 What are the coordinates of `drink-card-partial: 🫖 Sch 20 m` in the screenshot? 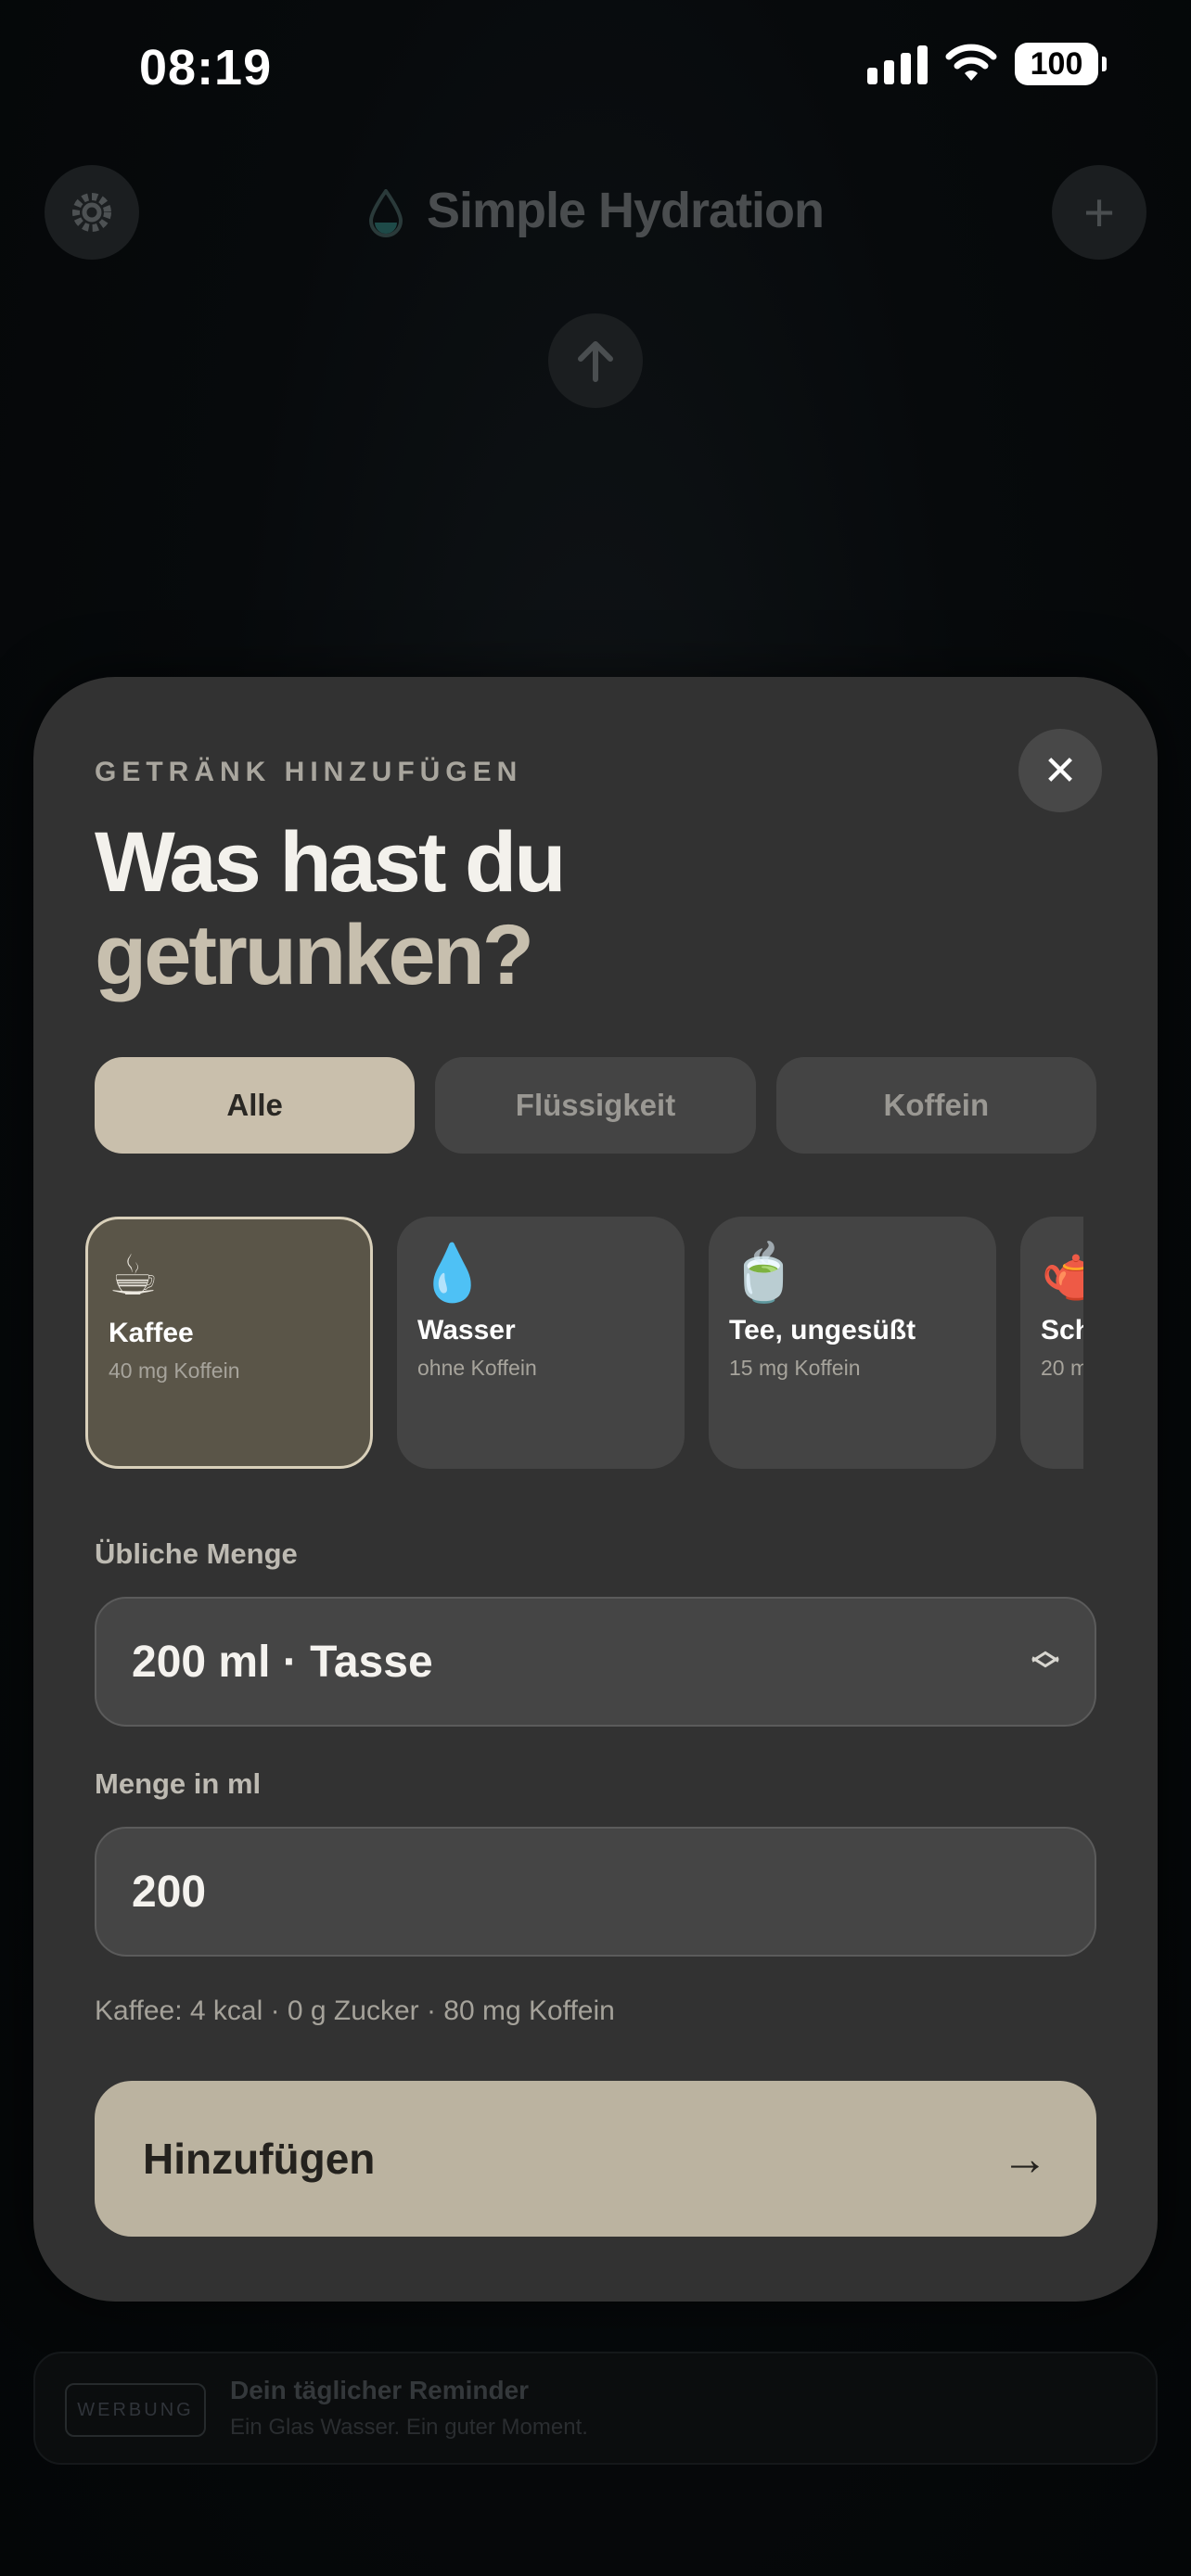 It's located at (1051, 1343).